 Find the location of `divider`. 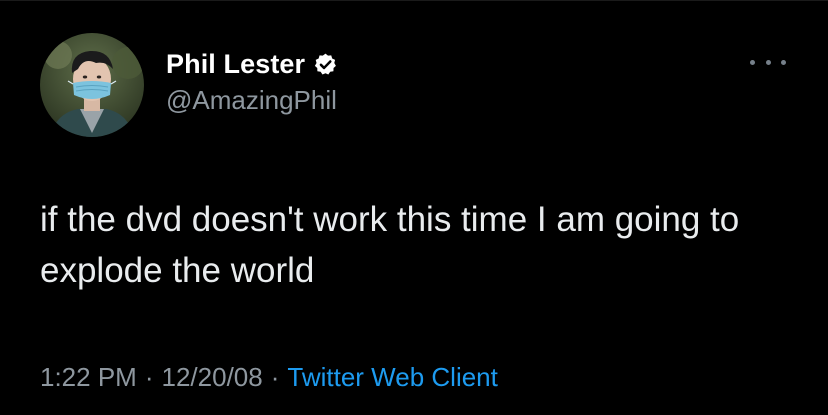

divider is located at coordinates (414, 0).